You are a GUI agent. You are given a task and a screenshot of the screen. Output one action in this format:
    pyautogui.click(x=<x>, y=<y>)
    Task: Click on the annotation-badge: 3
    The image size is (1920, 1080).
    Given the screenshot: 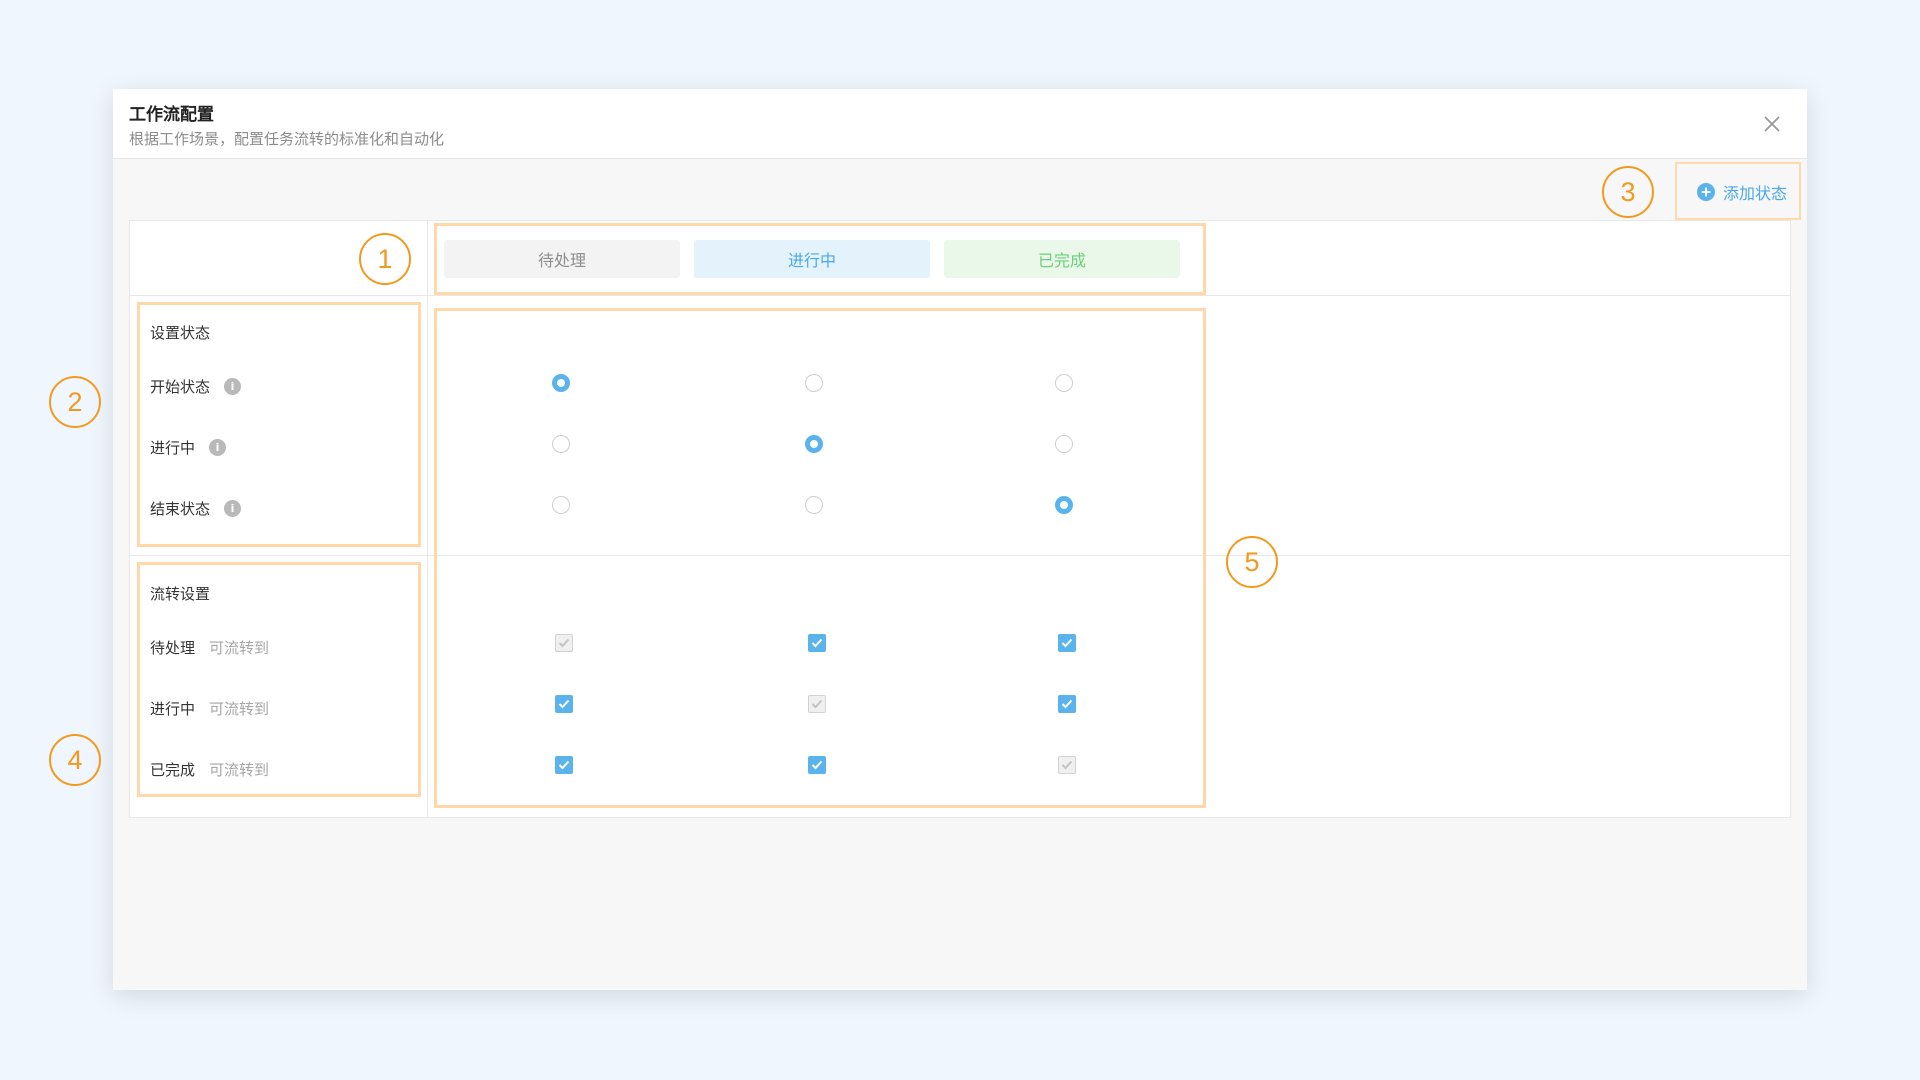 What is the action you would take?
    pyautogui.click(x=1628, y=192)
    